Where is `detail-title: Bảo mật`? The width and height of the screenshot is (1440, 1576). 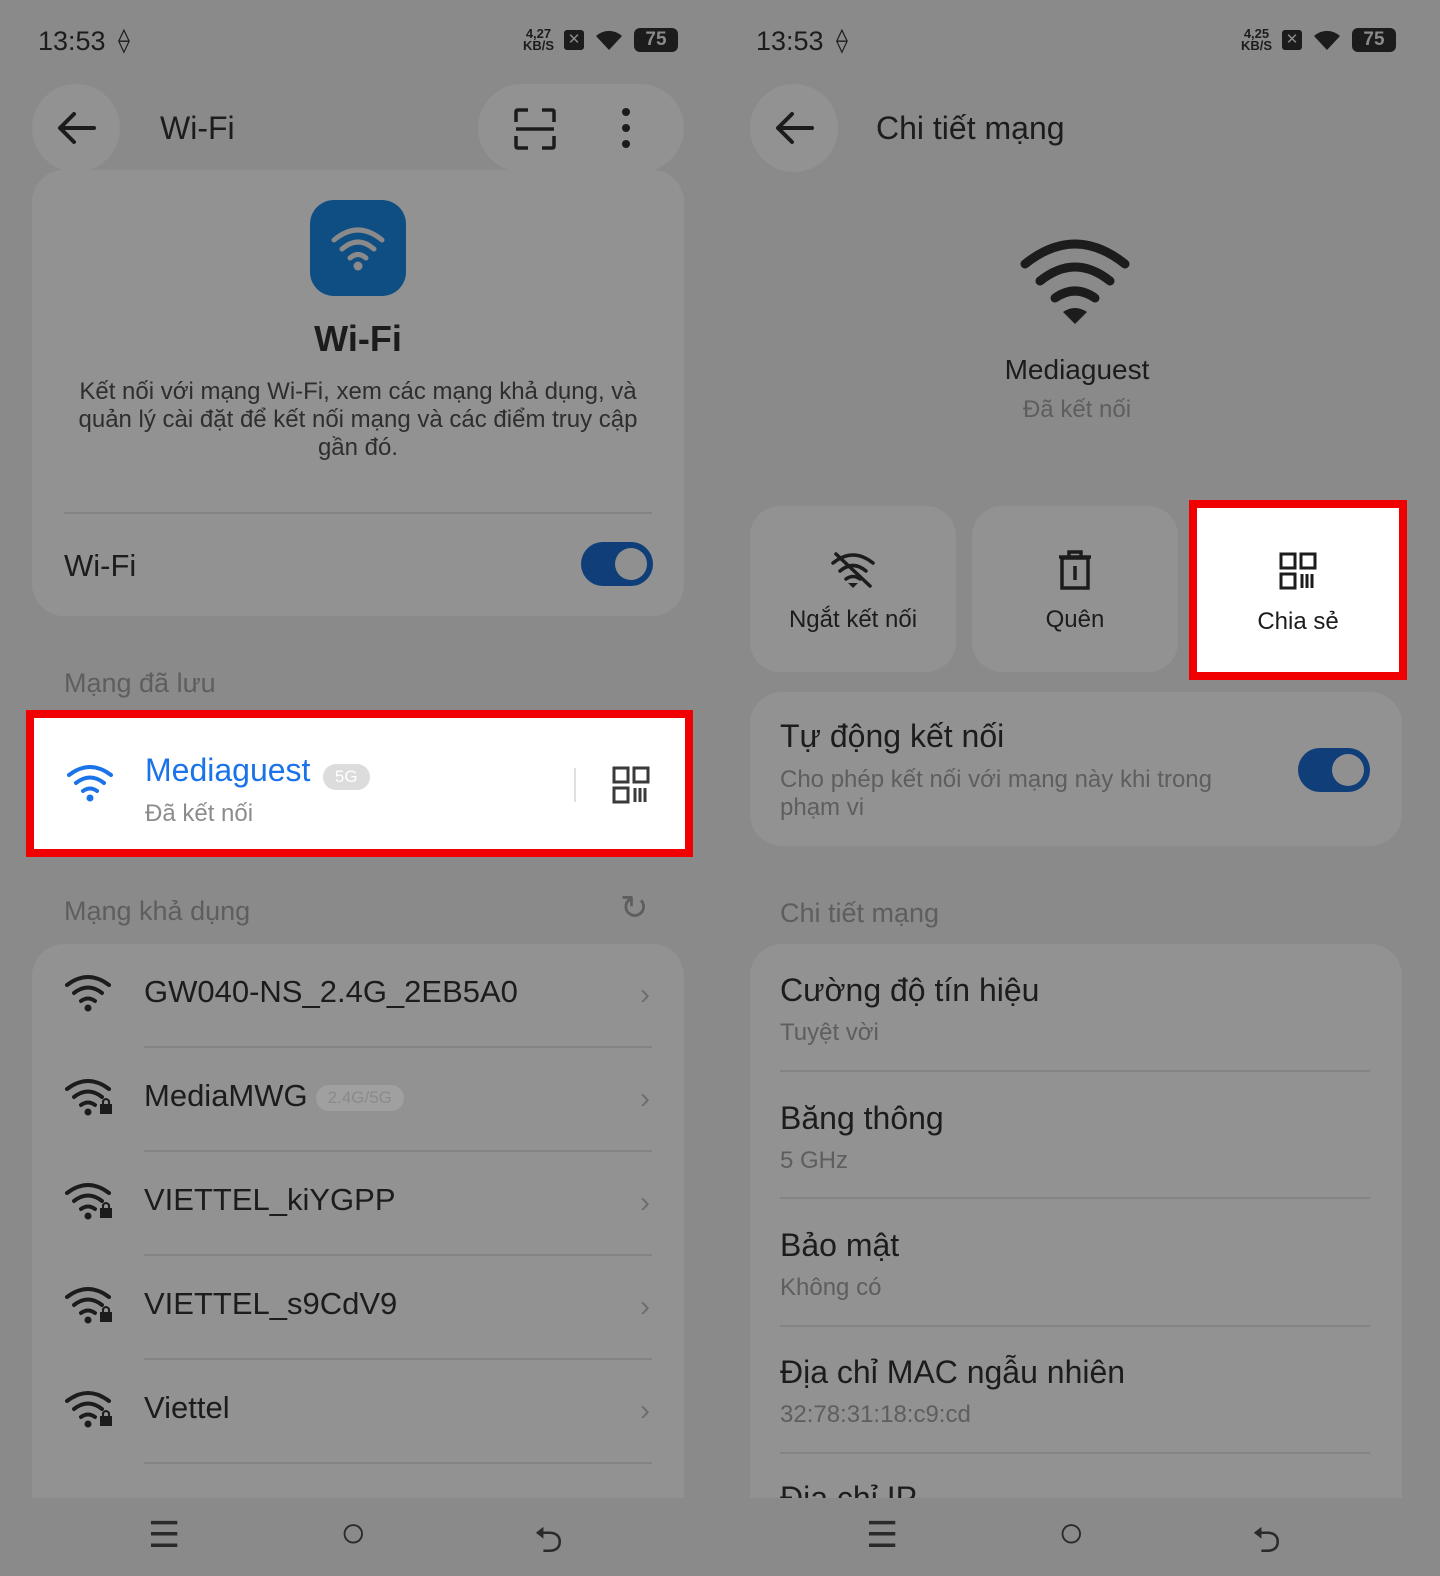
detail-title: Bảo mật is located at coordinates (840, 1245).